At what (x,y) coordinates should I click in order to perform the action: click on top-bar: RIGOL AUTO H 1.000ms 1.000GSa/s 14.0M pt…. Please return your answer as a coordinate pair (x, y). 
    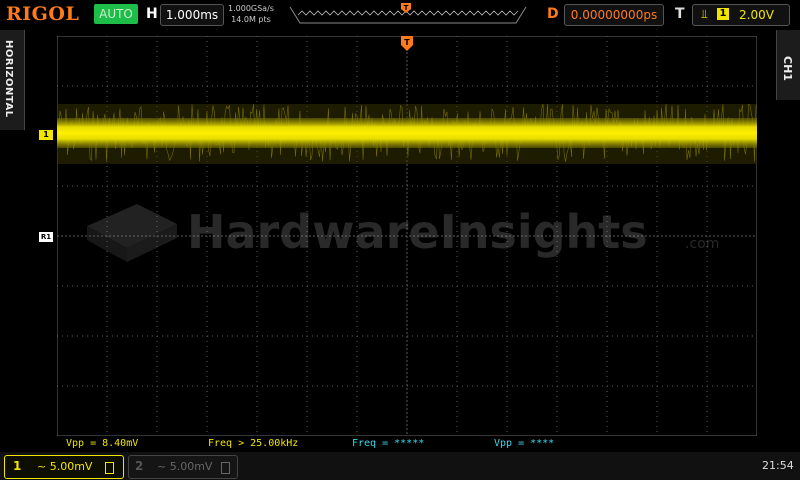
    Looking at the image, I should click on (400, 15).